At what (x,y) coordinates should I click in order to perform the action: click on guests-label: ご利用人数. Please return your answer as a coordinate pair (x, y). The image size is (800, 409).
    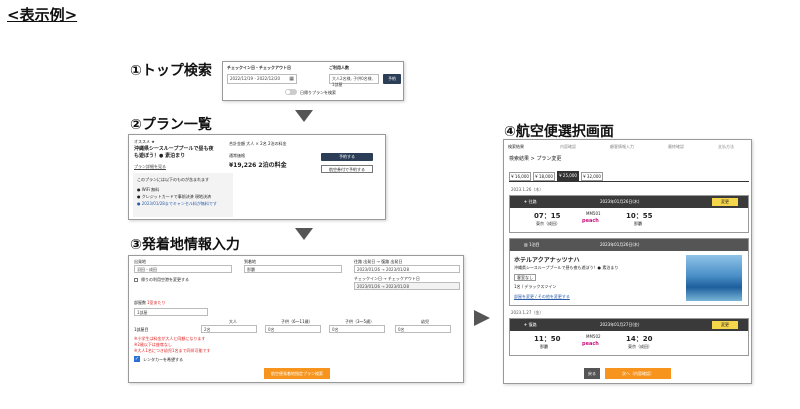
    Looking at the image, I should click on (339, 67).